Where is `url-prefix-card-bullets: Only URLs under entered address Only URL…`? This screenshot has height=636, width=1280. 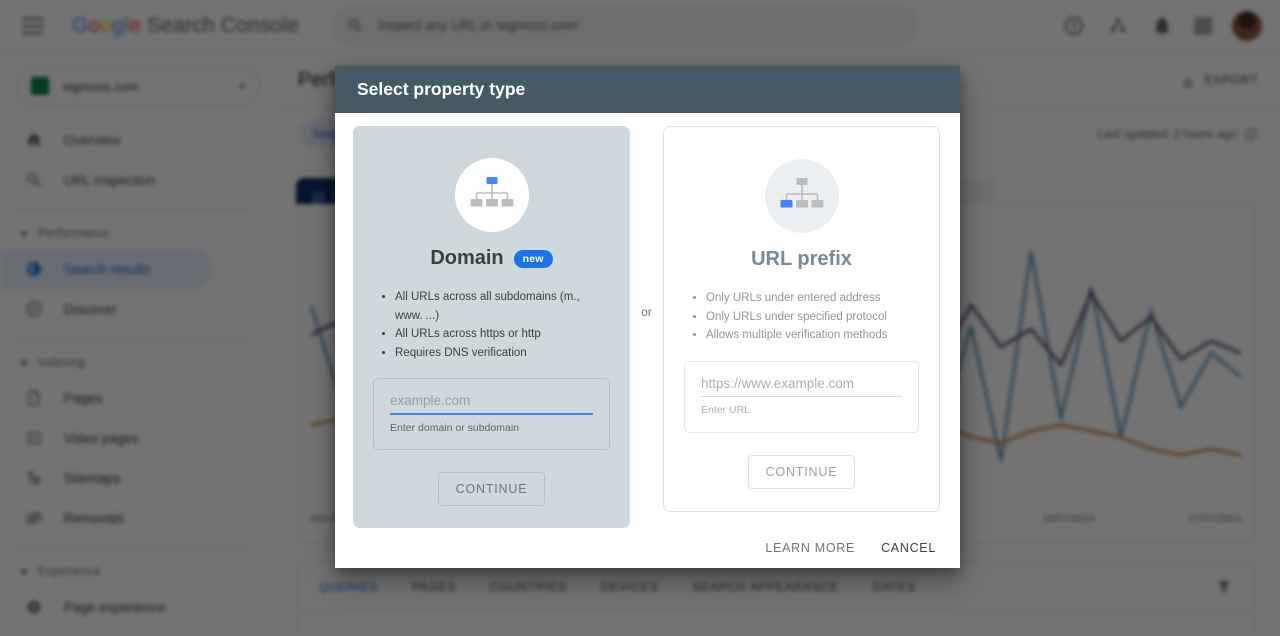
url-prefix-card-bullets: Only URLs under entered address Only URL… is located at coordinates (801, 317).